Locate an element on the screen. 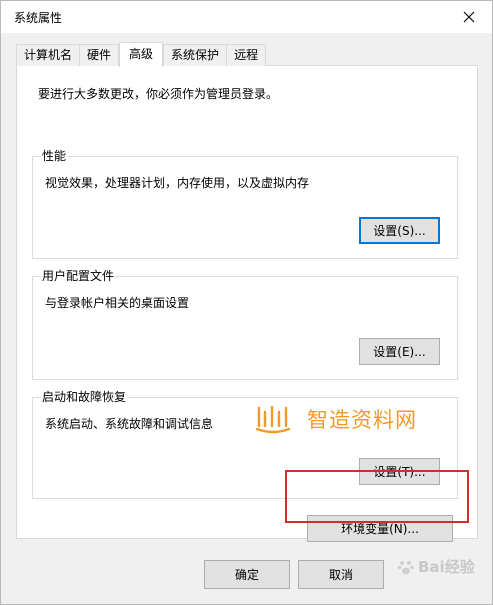 The image size is (493, 605). performance-description: 视觉效果，处理器计划，内存使用，以及虚拟内存 is located at coordinates (177, 183).